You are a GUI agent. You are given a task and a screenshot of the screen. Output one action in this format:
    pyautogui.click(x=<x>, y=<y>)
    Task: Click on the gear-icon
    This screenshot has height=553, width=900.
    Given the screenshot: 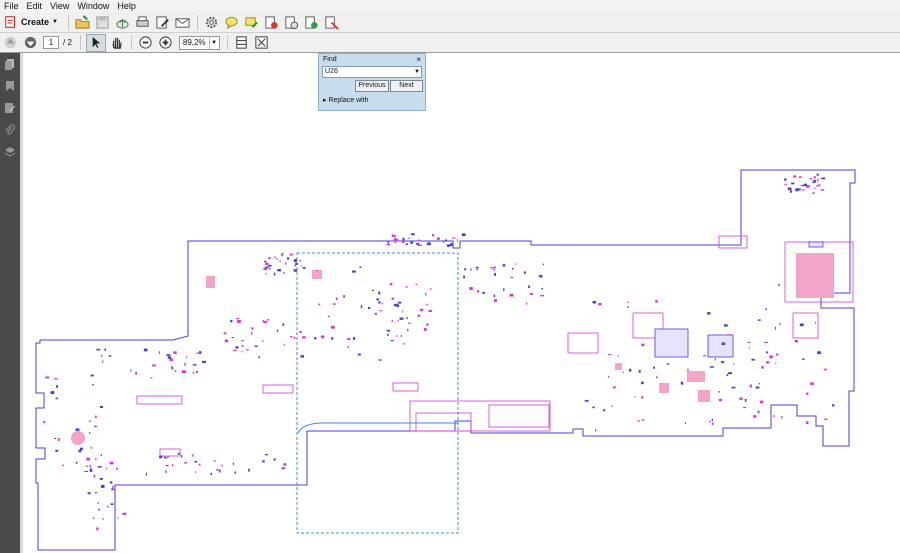 What is the action you would take?
    pyautogui.click(x=212, y=22)
    